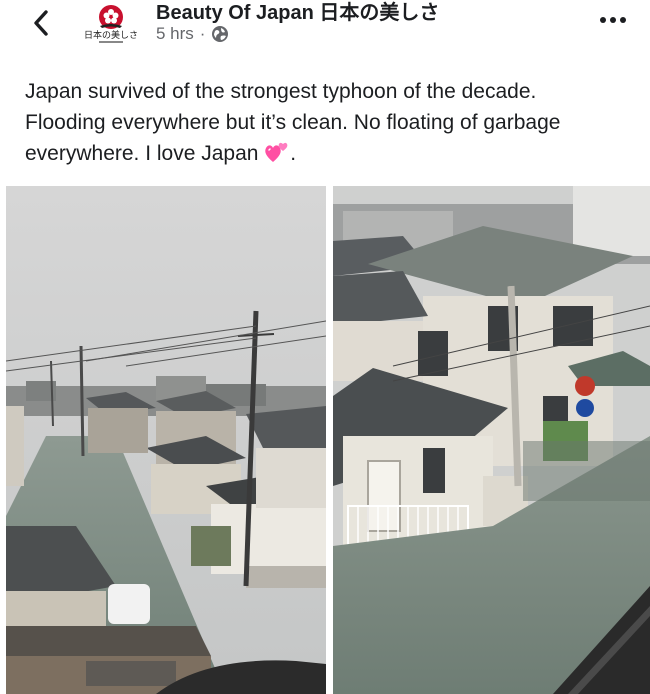  What do you see at coordinates (111, 35) in the screenshot?
I see `avatar-caption: 日本の美しさ` at bounding box center [111, 35].